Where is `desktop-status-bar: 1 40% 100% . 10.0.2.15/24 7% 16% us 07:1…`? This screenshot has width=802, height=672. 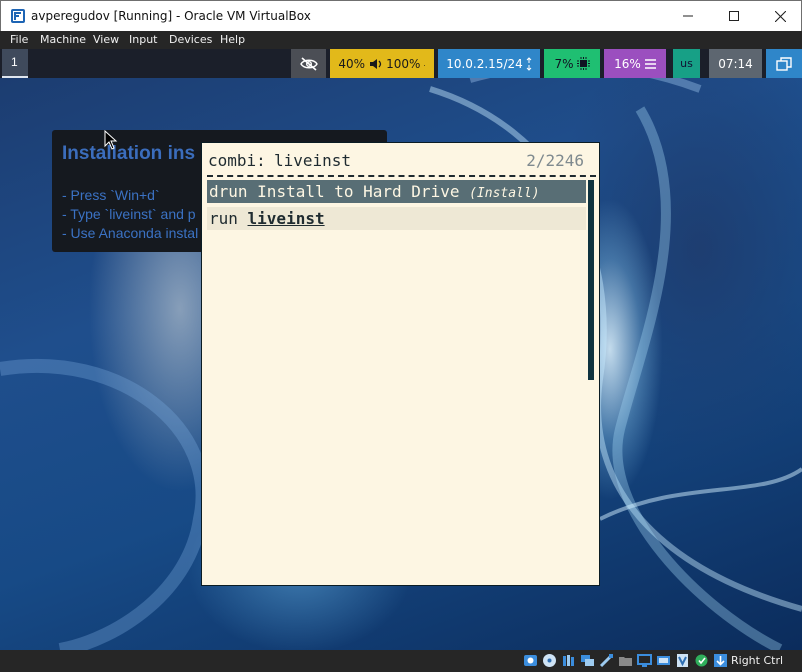
desktop-status-bar: 1 40% 100% . 10.0.2.15/24 7% 16% us 07:1… is located at coordinates (401, 63).